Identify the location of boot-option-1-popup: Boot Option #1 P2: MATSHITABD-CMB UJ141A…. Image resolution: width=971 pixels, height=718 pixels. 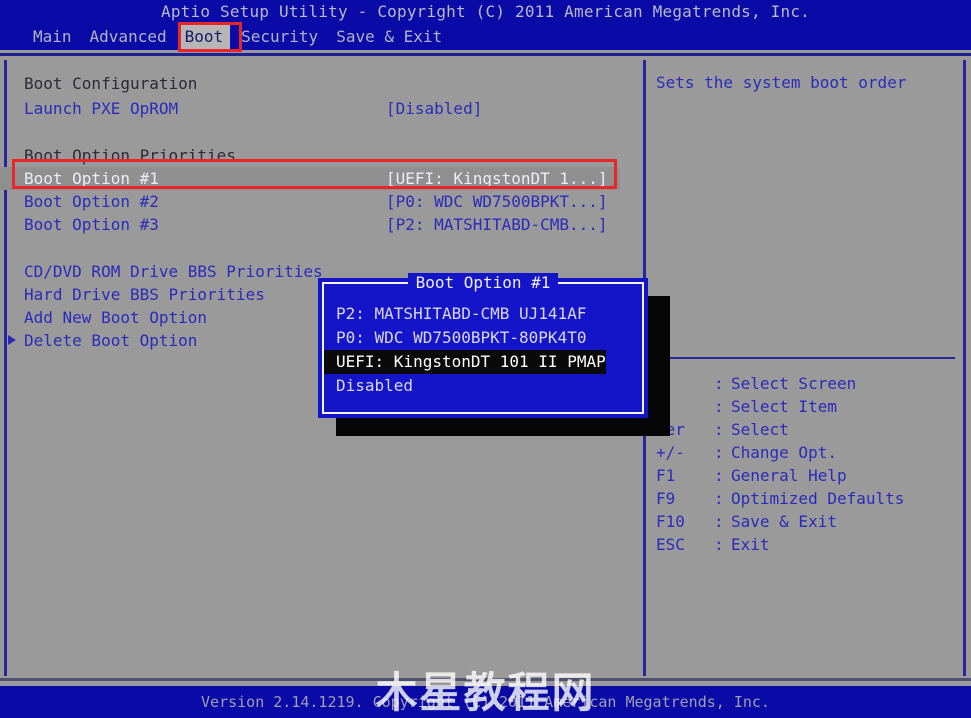
(483, 345).